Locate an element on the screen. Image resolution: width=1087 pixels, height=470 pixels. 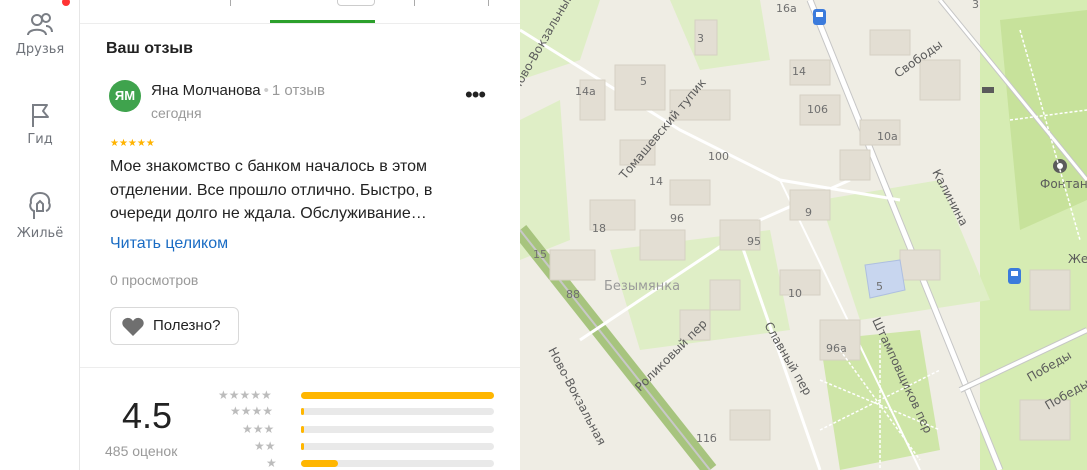
house-number: 18 is located at coordinates (599, 228).